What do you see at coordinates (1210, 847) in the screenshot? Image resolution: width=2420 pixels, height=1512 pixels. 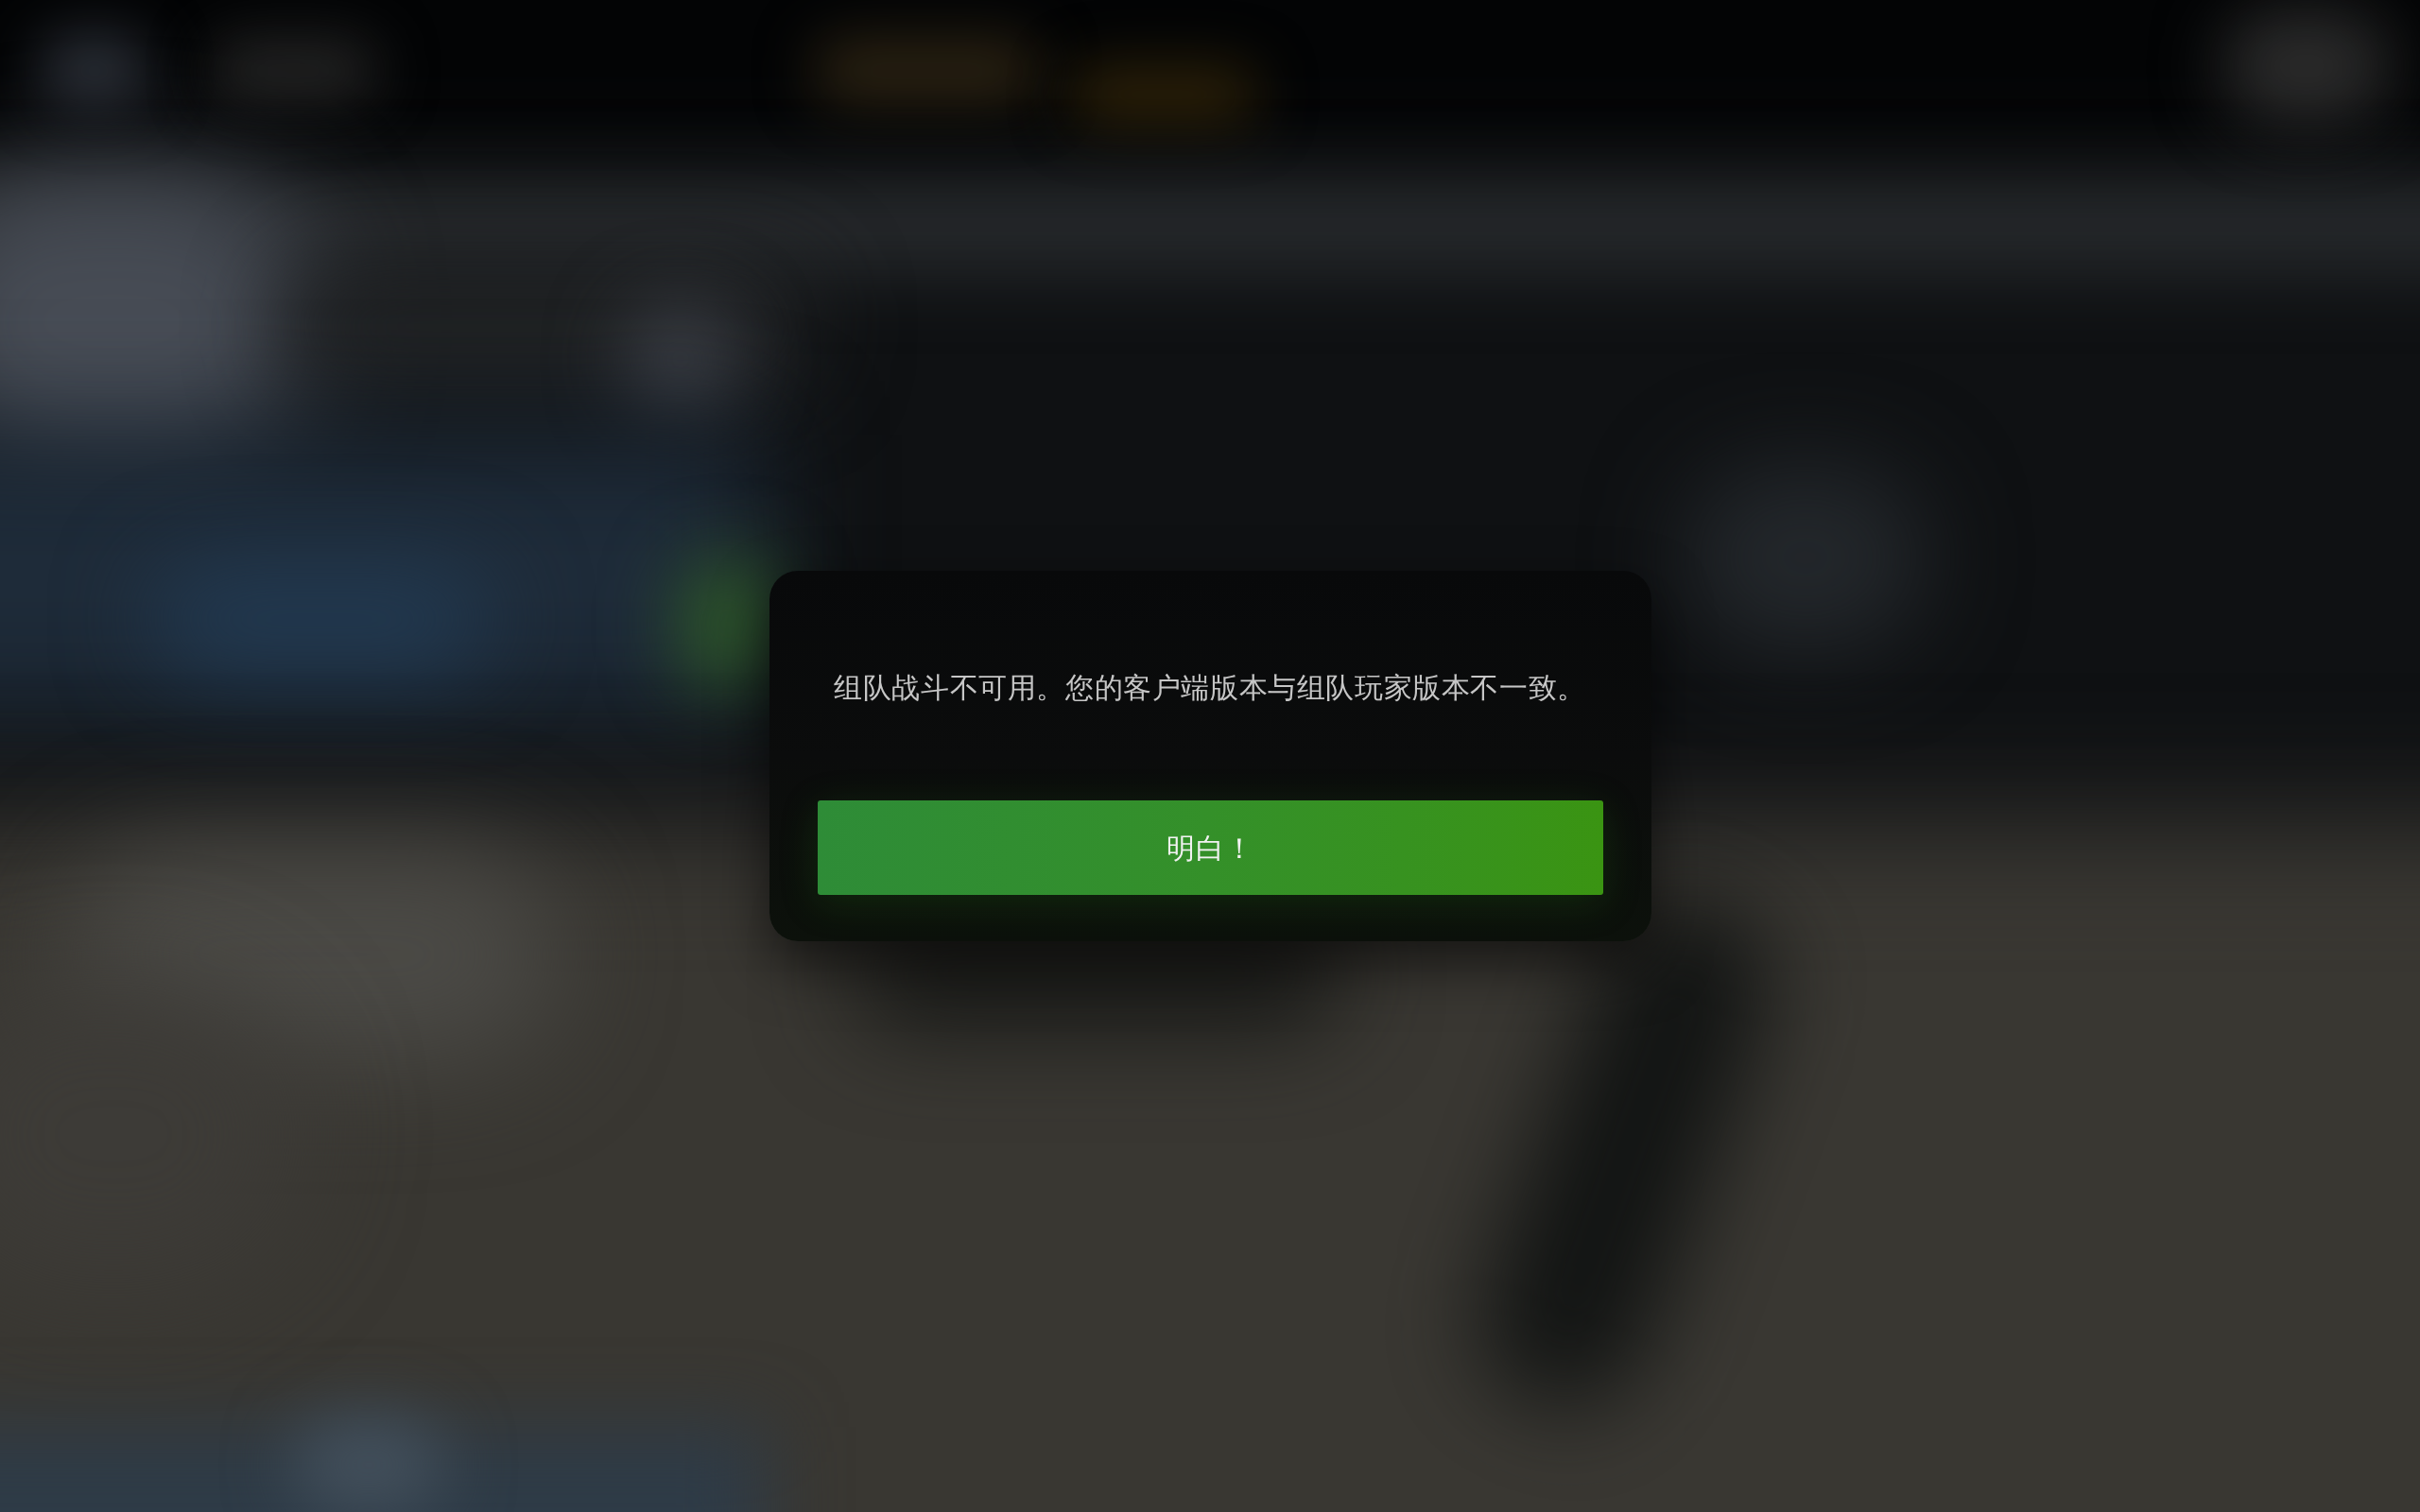 I see `confirm-button: 明白！` at bounding box center [1210, 847].